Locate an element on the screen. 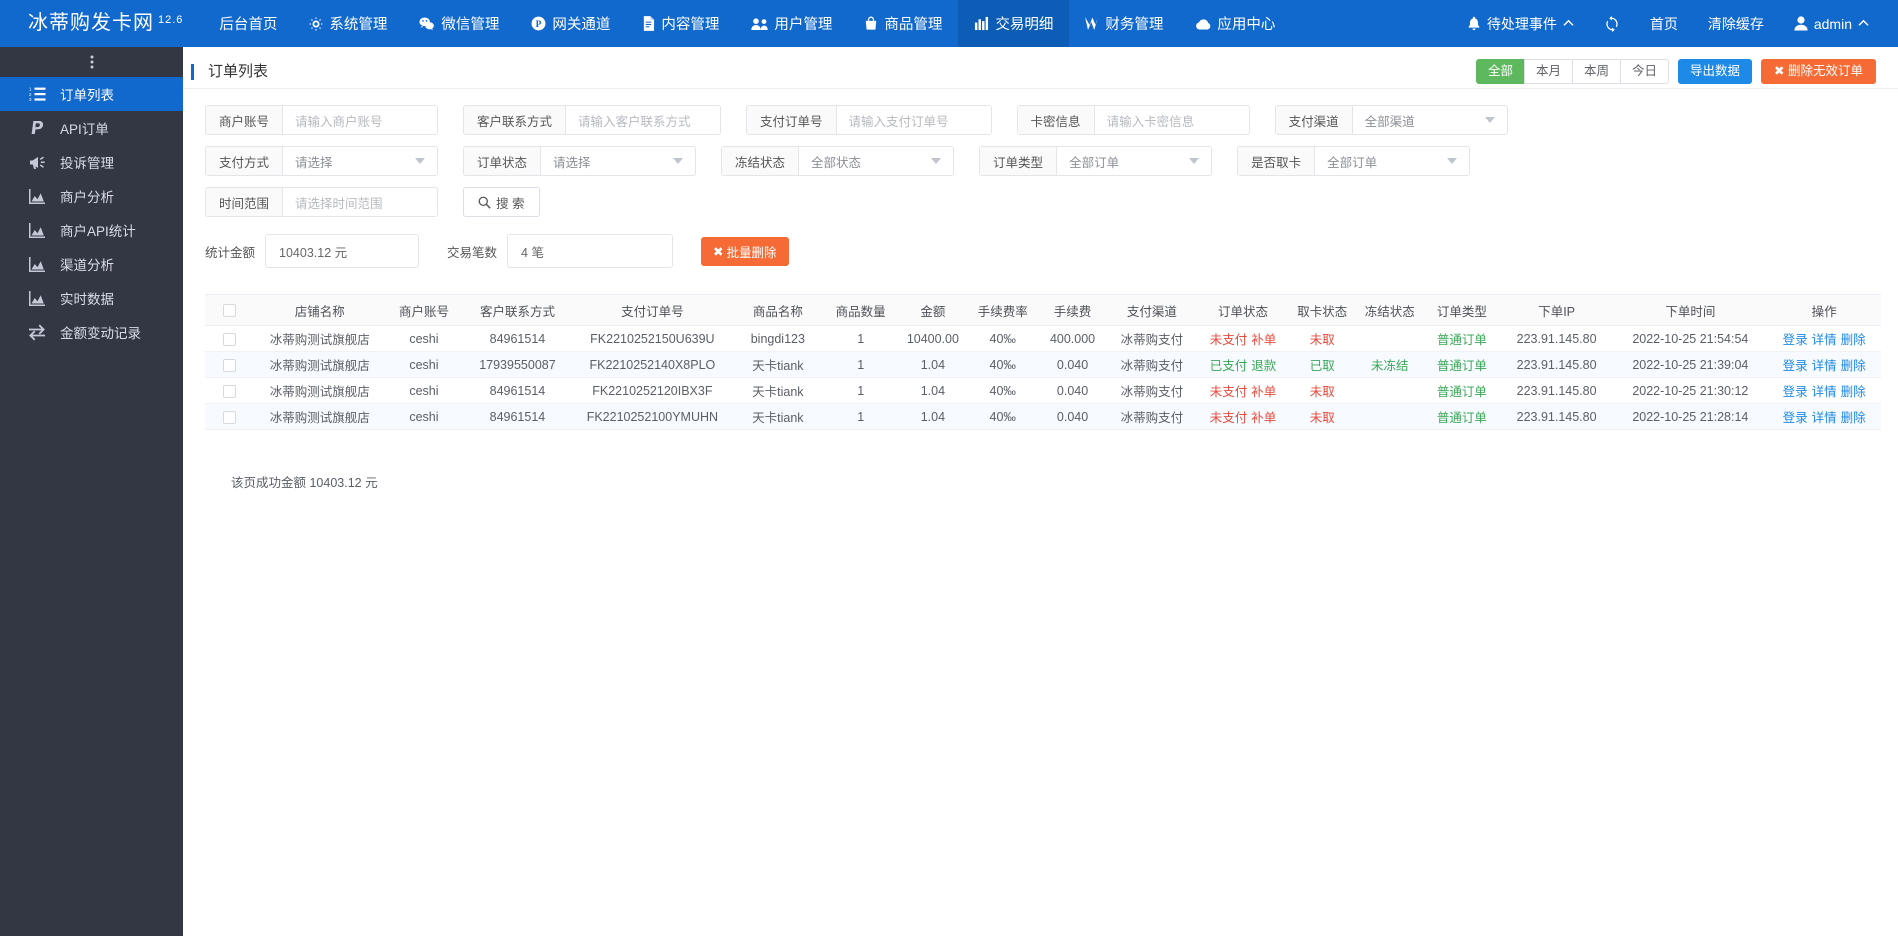 The height and width of the screenshot is (936, 1898). filter-select-row2-4: 全部订单 is located at coordinates (1392, 161).